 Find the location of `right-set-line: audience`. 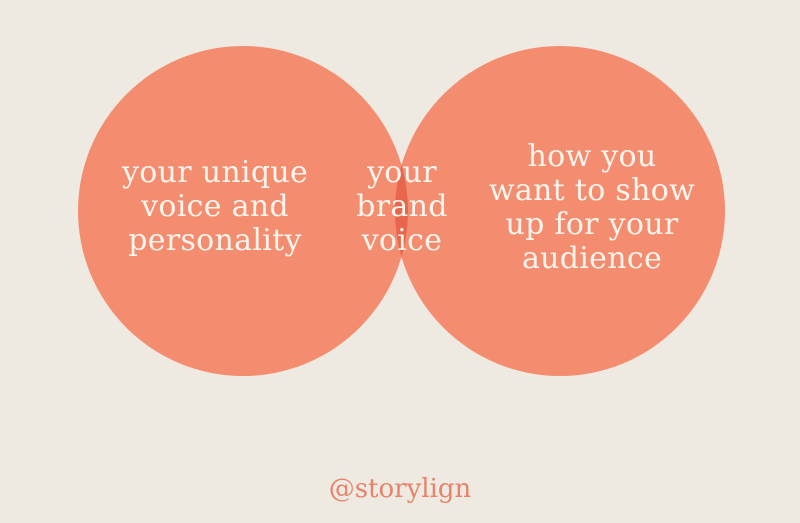

right-set-line: audience is located at coordinates (592, 258).